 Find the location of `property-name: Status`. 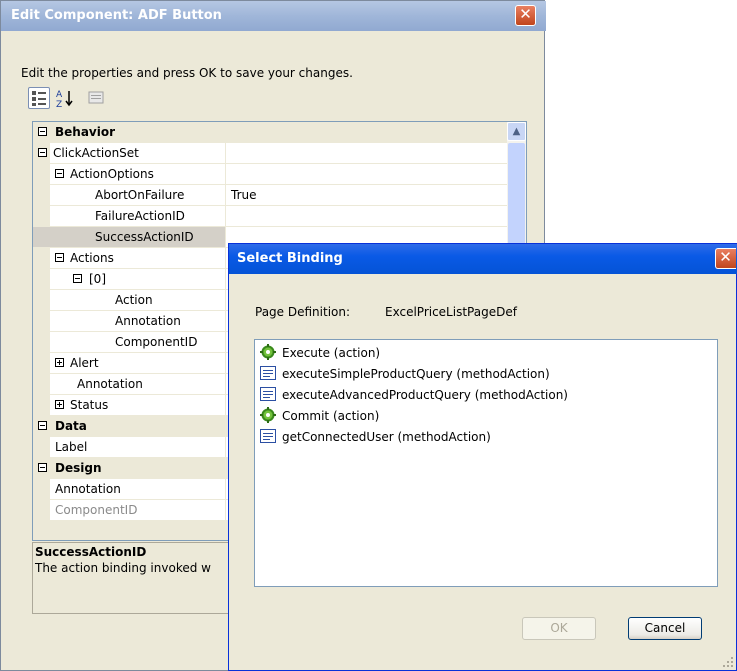

property-name: Status is located at coordinates (89, 405).